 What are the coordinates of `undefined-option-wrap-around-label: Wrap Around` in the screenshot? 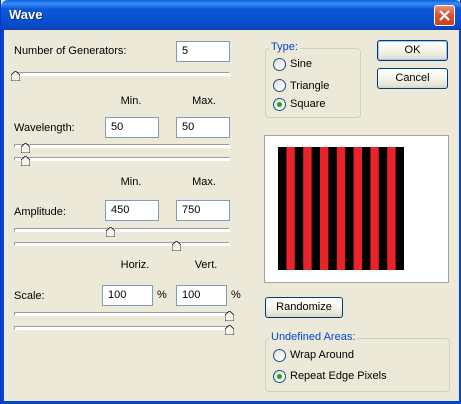 It's located at (322, 355).